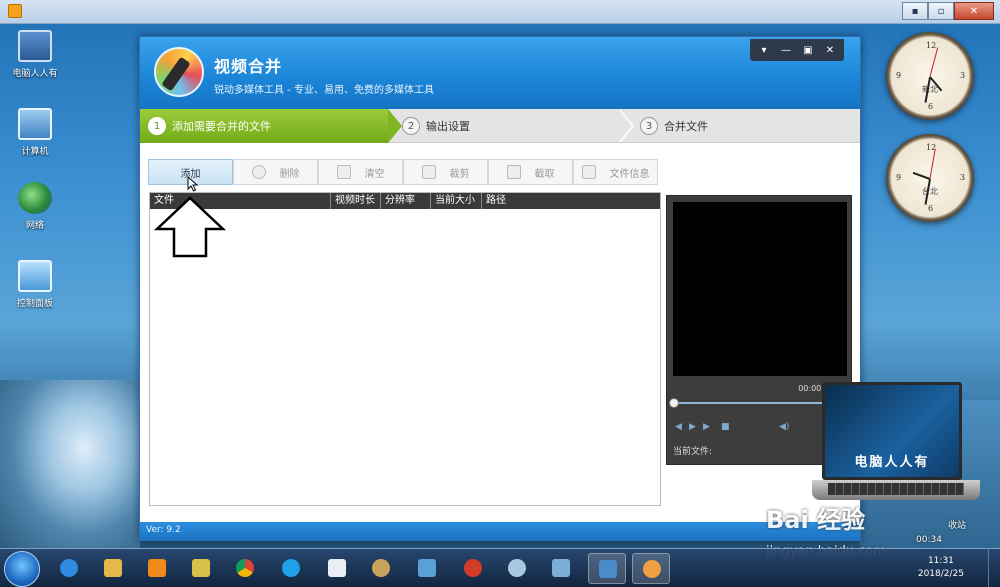  I want to click on desktop-icon-computer: 计算机, so click(35, 132).